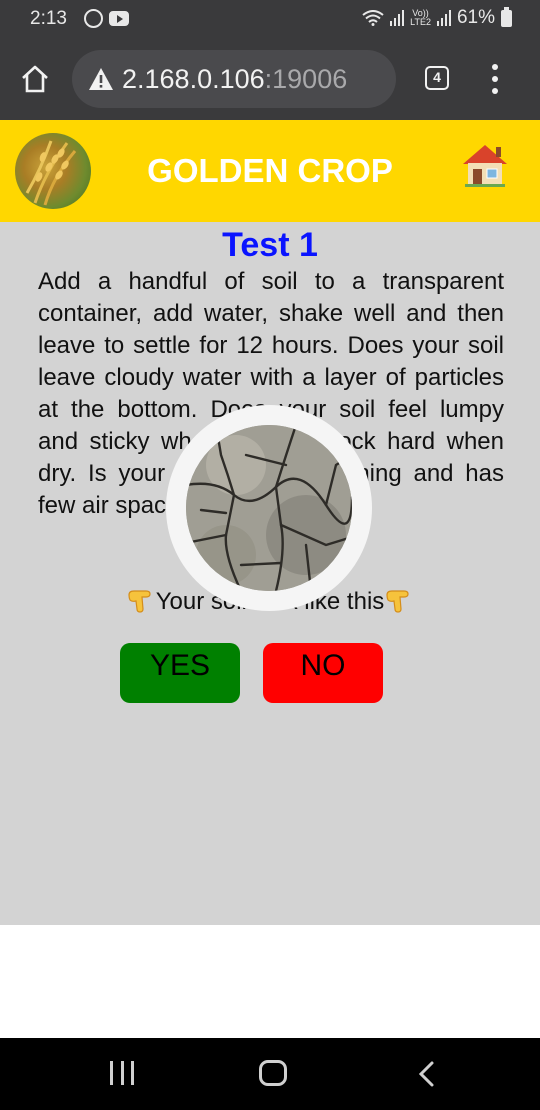  I want to click on menu-icon, so click(495, 79).